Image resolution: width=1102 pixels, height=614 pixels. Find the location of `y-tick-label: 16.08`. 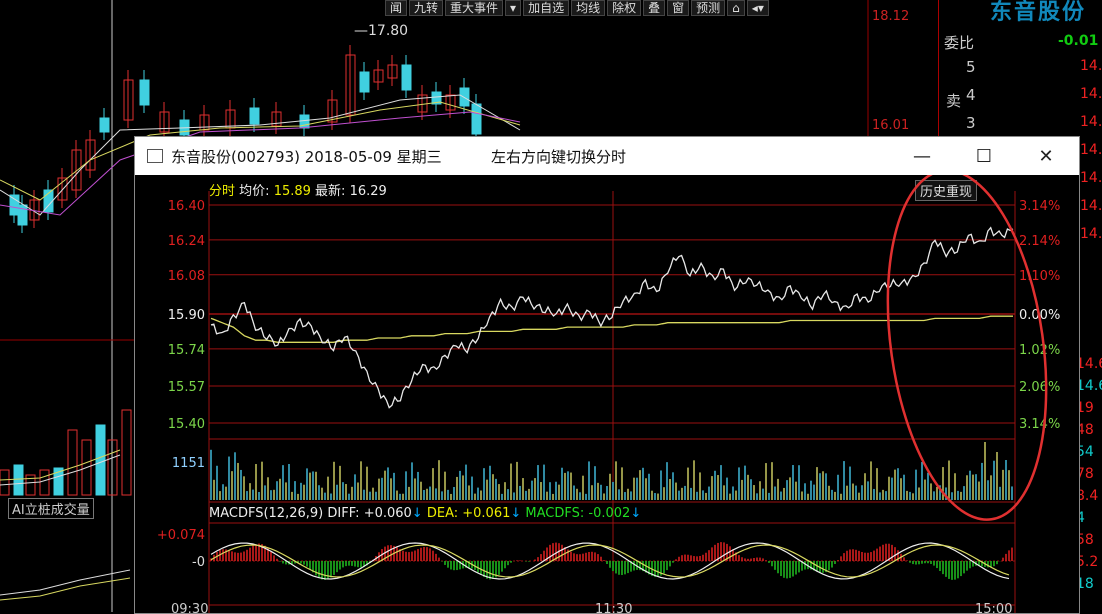

y-tick-label: 16.08 is located at coordinates (186, 276).